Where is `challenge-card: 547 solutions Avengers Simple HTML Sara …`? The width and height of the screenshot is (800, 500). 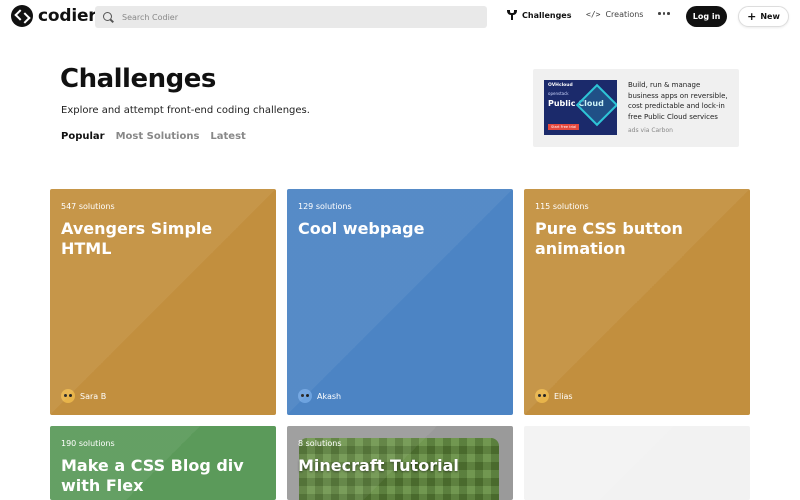
challenge-card: 547 solutions Avengers Simple HTML Sara … is located at coordinates (163, 302).